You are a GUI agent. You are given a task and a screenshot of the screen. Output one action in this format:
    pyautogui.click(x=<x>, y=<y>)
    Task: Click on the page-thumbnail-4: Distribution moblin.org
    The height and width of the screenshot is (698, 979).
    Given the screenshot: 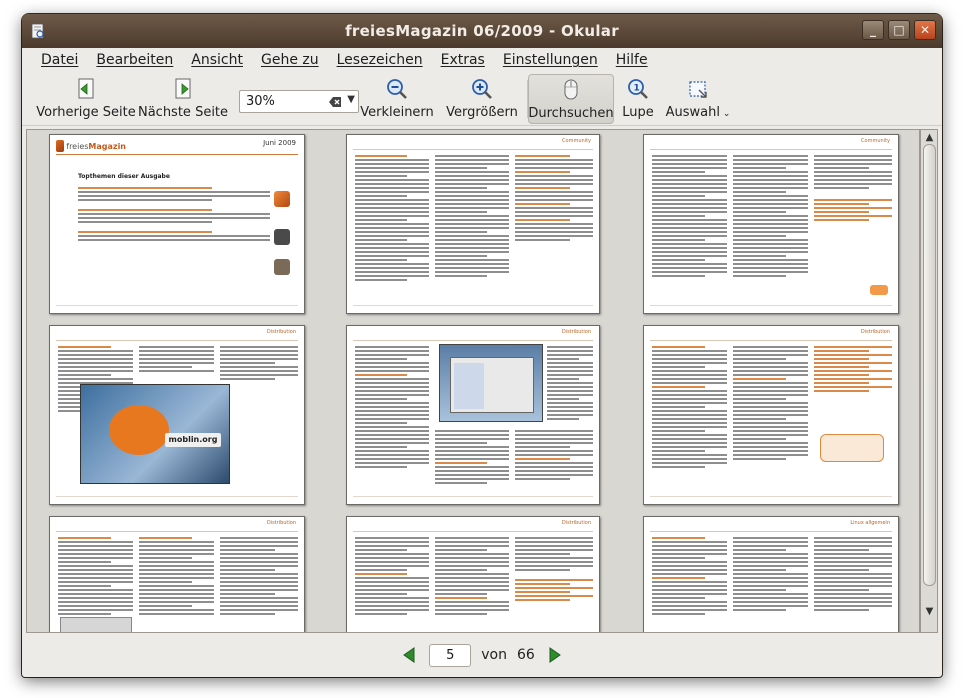 What is the action you would take?
    pyautogui.click(x=177, y=415)
    